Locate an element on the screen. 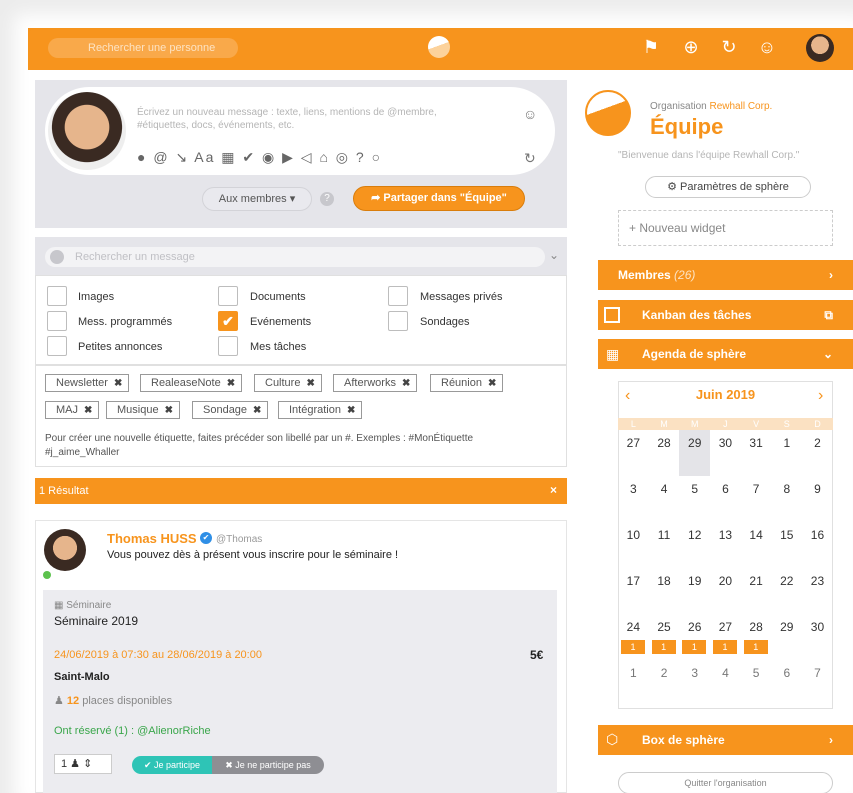 This screenshot has height=793, width=853. tag-chip: Réunion ✖ is located at coordinates (467, 383).